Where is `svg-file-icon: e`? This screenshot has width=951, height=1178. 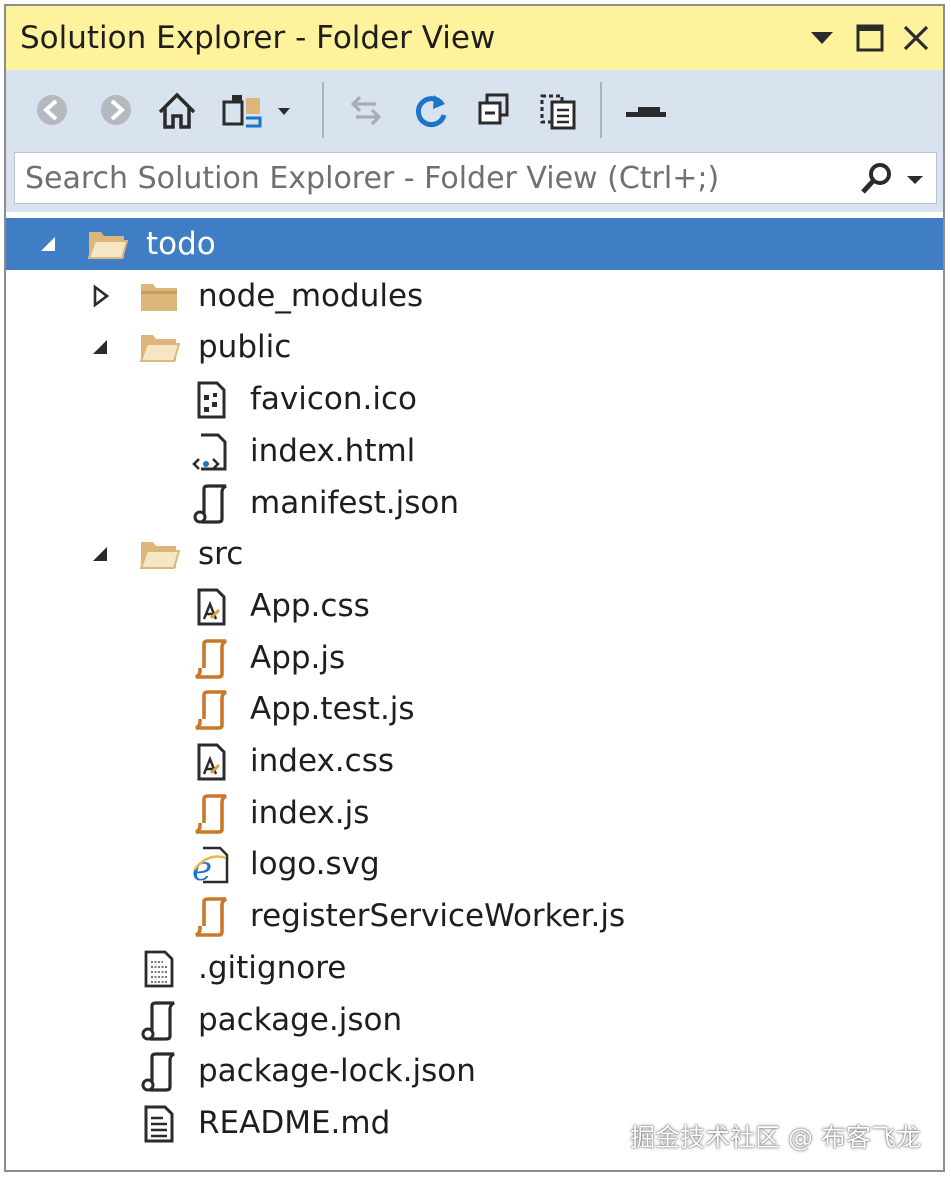
svg-file-icon: e is located at coordinates (211, 866).